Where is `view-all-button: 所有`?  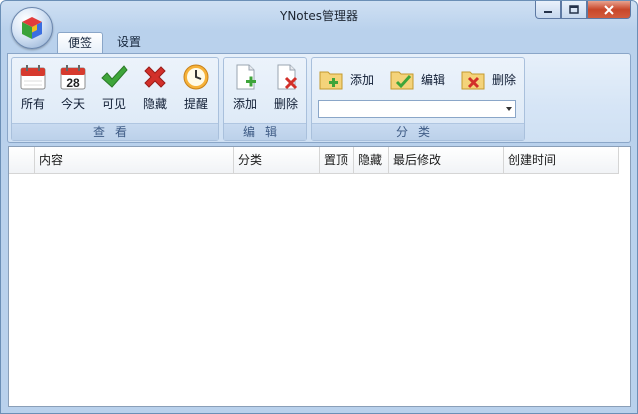
view-all-button: 所有 is located at coordinates (33, 88).